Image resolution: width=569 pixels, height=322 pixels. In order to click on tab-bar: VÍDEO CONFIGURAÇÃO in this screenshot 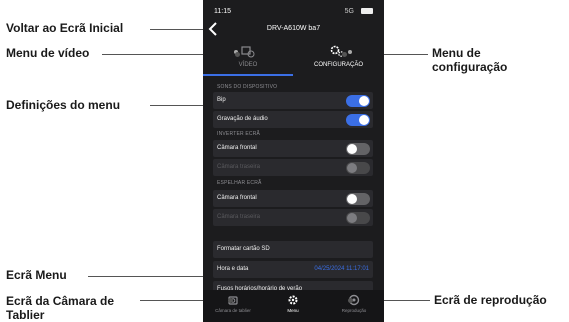, I will do `click(293, 58)`.